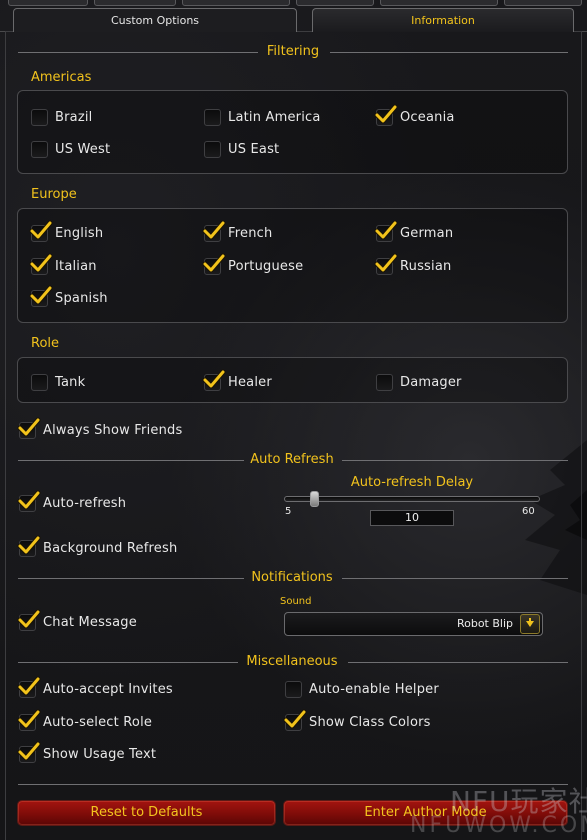 This screenshot has height=840, width=587. I want to click on role-box, so click(292, 380).